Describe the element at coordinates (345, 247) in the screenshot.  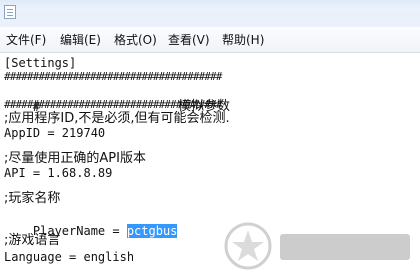
I see `watermark-banner` at that location.